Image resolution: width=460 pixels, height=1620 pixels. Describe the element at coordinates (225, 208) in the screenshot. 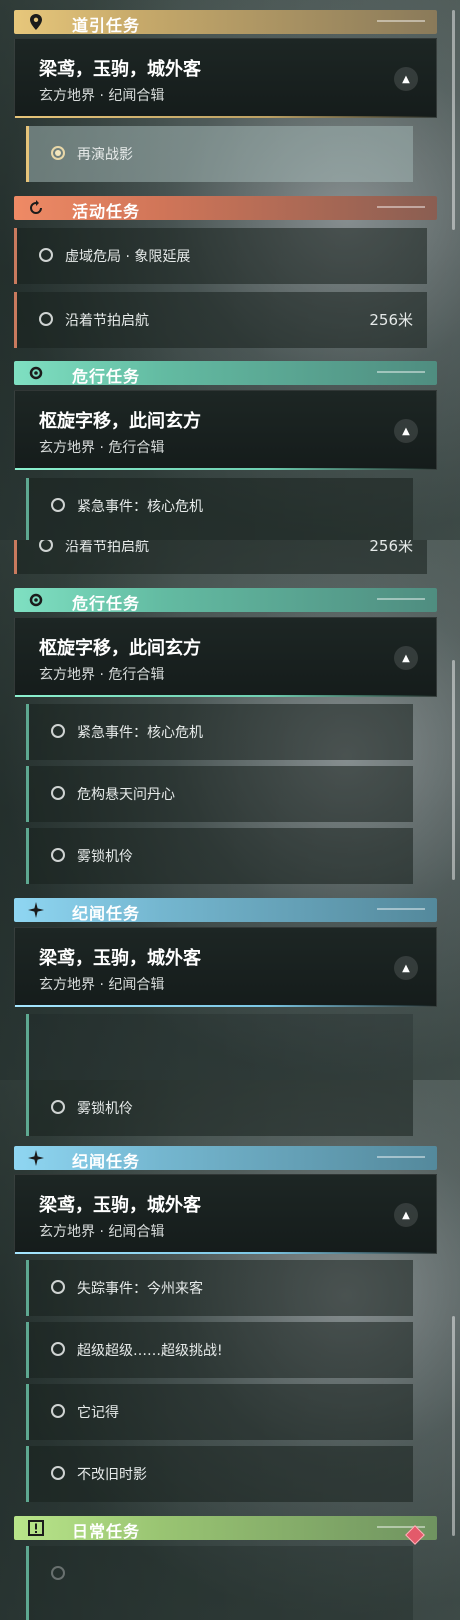

I see `section-header-event: 活动任务` at that location.